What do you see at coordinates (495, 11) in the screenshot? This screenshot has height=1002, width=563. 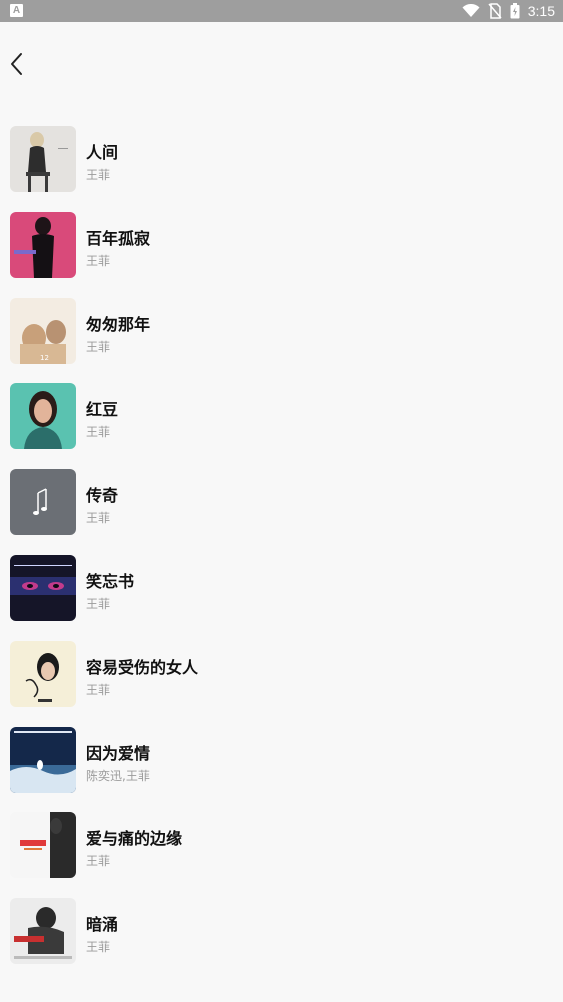 I see `no-sim-icon` at bounding box center [495, 11].